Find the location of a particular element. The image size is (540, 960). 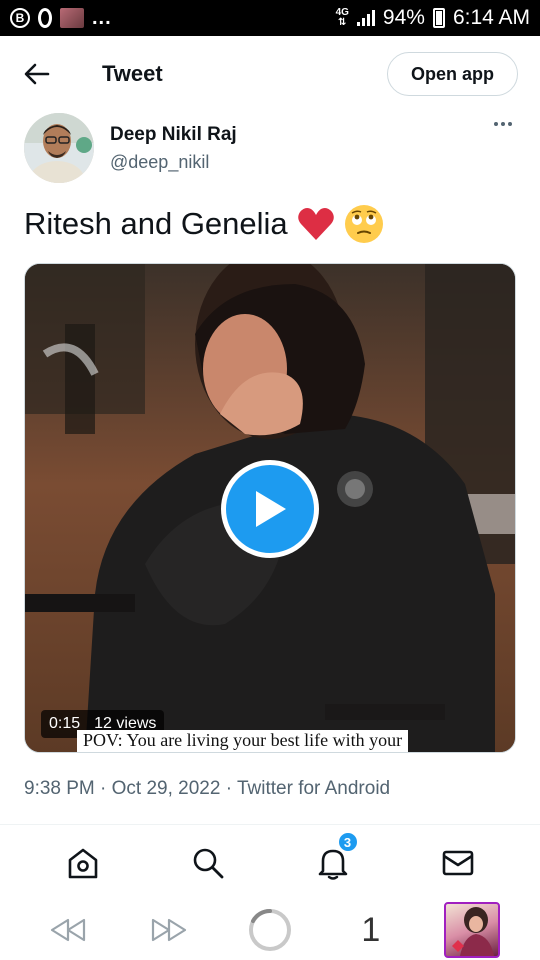

nav-messages is located at coordinates (458, 863).